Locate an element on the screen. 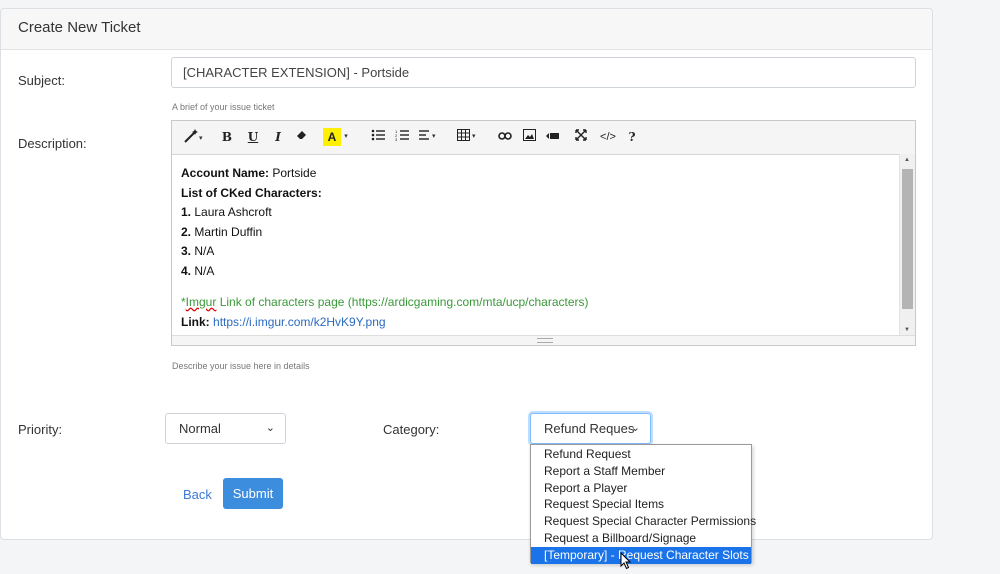 The height and width of the screenshot is (574, 1000). italic-button: I is located at coordinates (278, 137).